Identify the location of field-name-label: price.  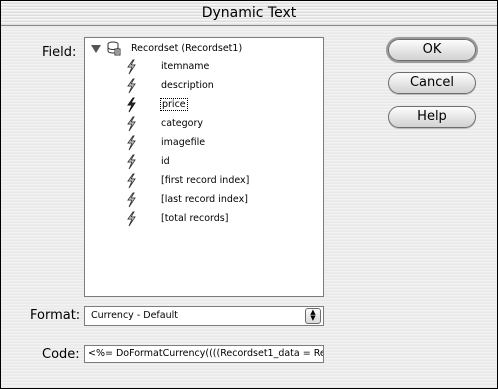
(174, 104).